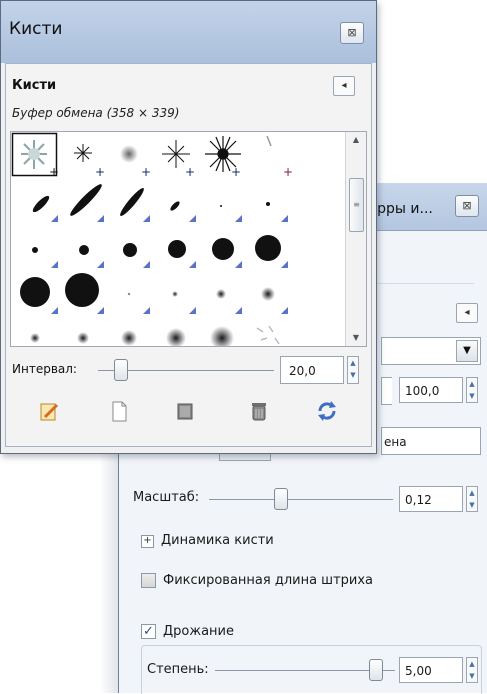  I want to click on scale-label: Масштаб:, so click(166, 497).